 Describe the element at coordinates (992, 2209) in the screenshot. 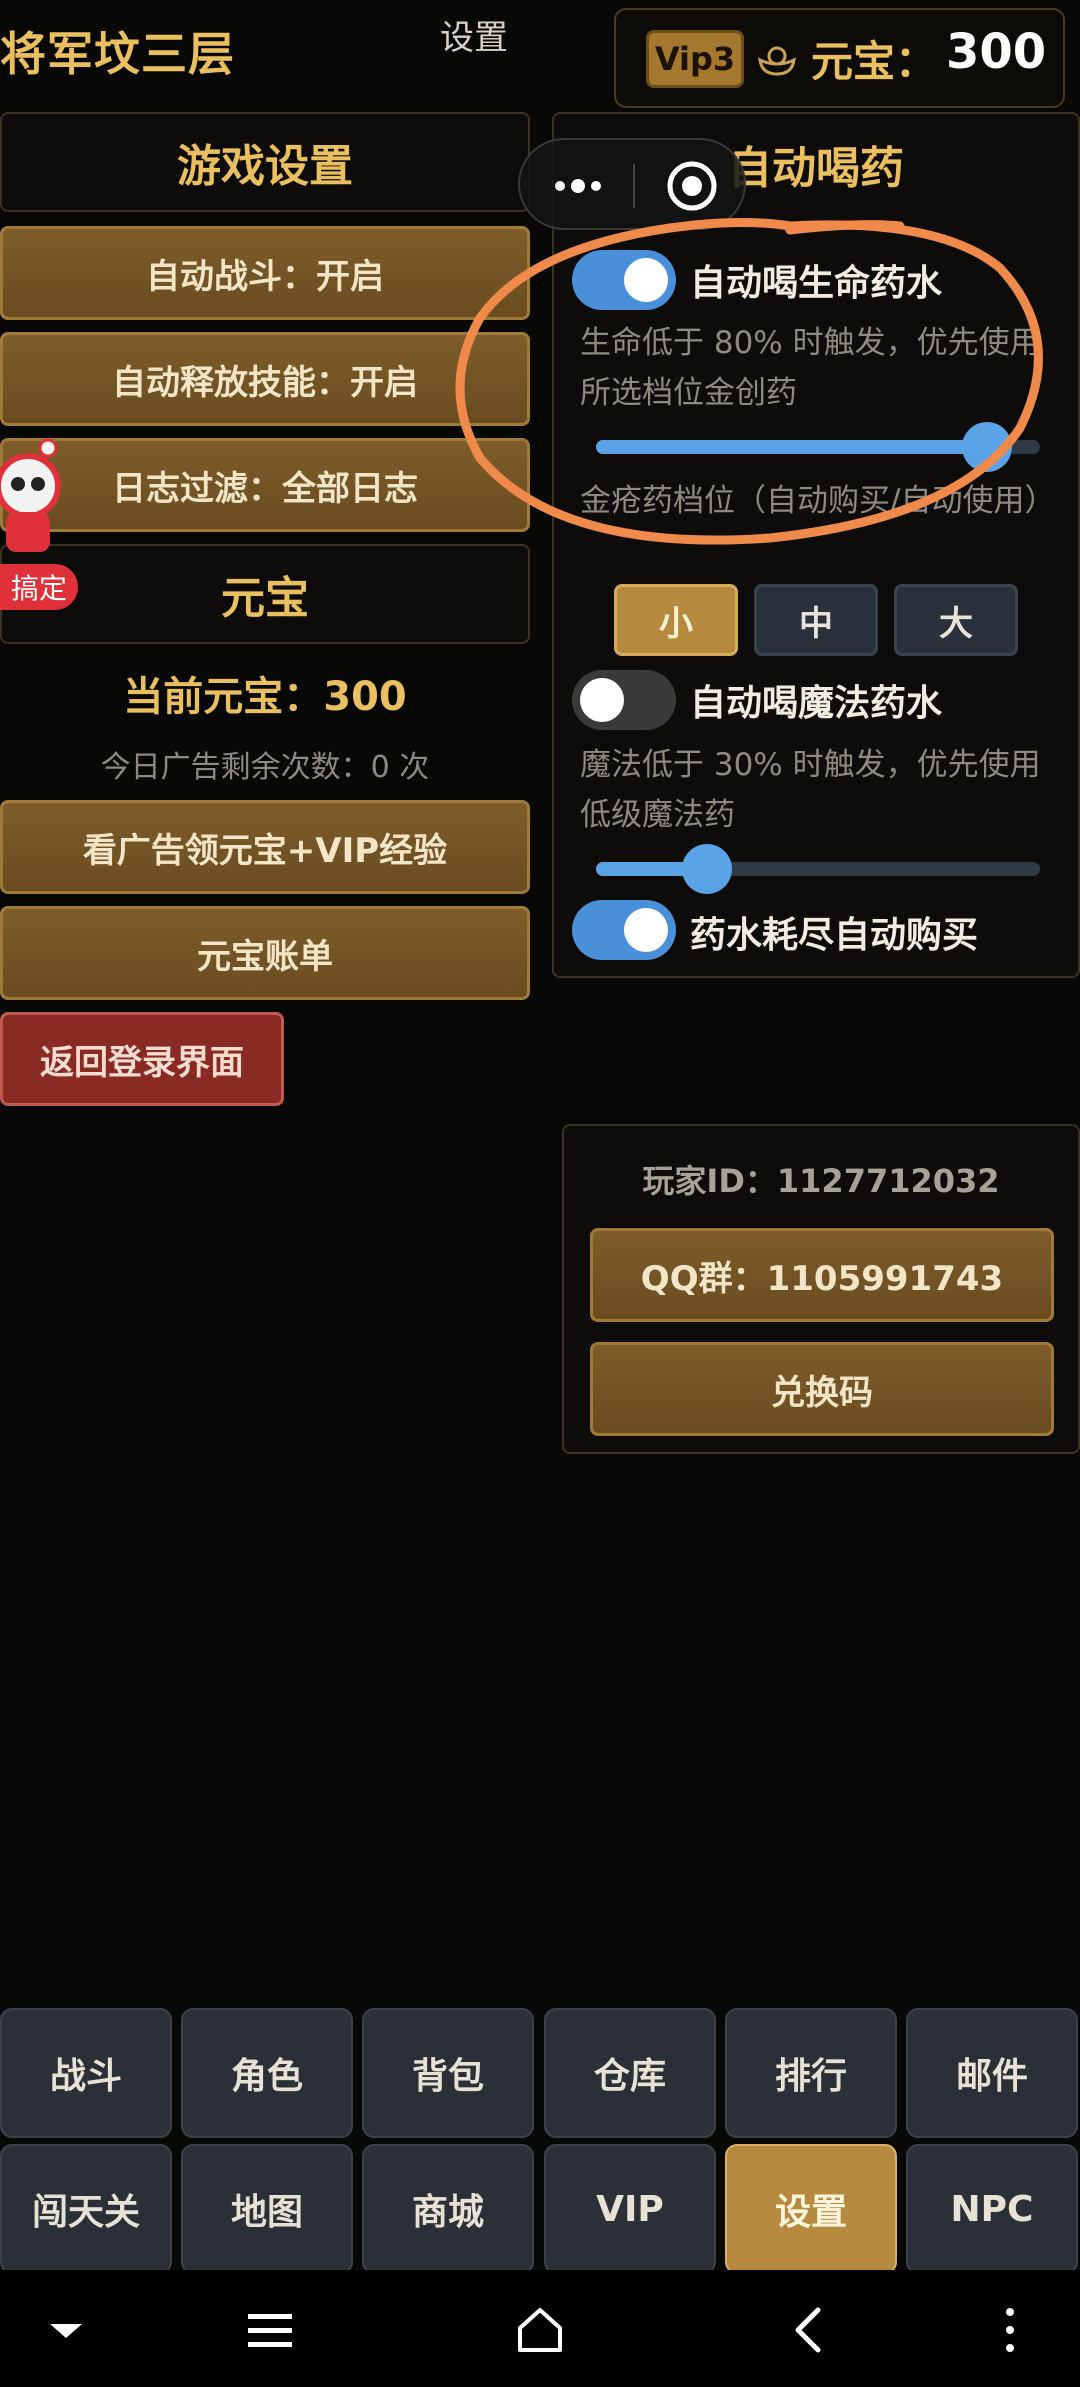

I see `nav-npc: NPC` at that location.